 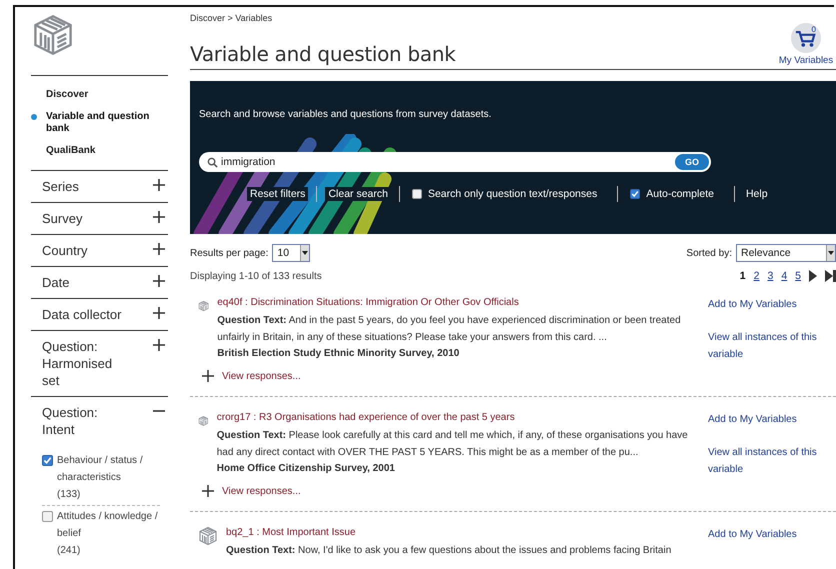 I want to click on nav-link: QualiBank, so click(x=102, y=151).